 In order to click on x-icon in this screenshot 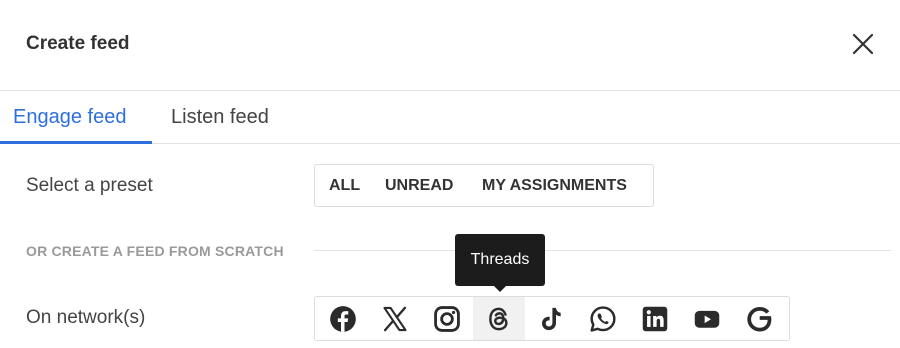, I will do `click(395, 318)`.